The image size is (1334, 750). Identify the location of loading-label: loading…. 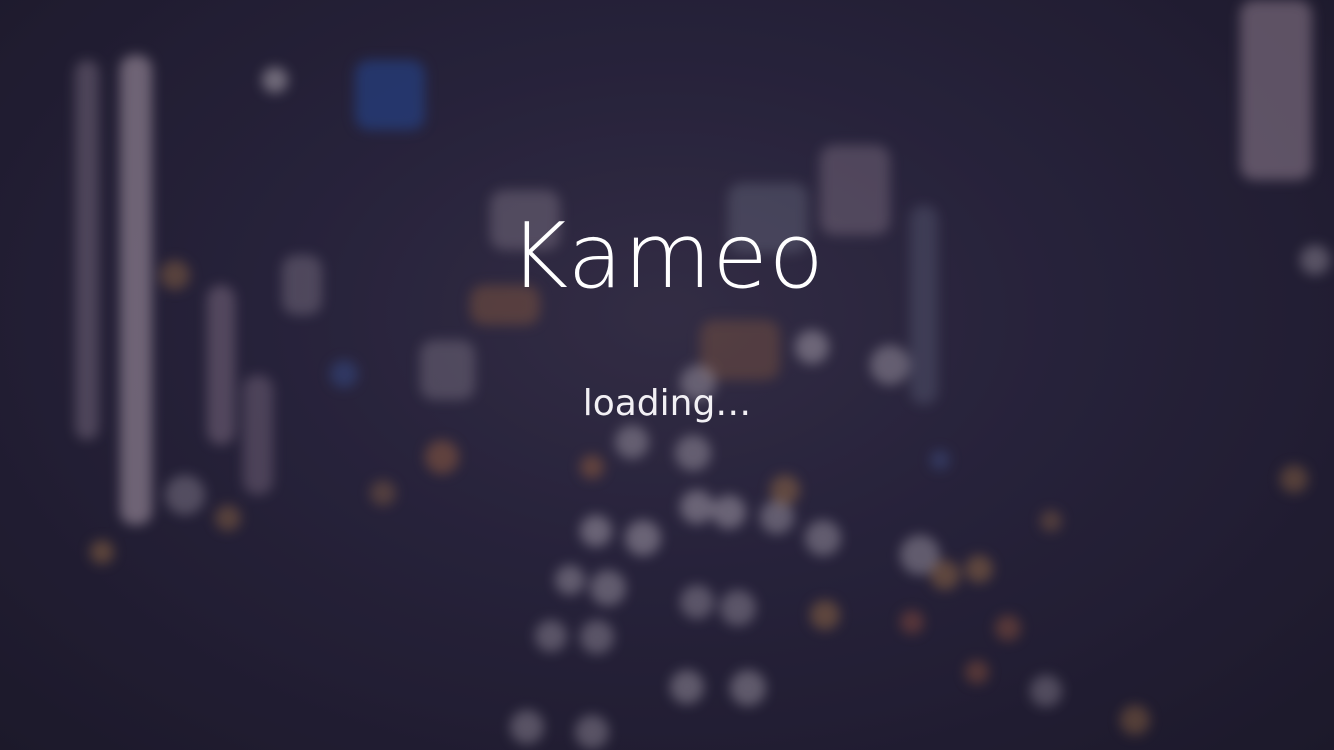
(667, 403).